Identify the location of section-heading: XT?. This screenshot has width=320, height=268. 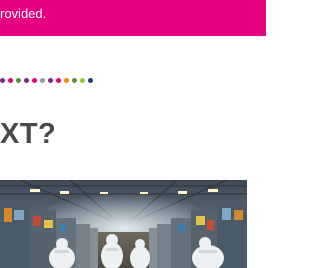
(28, 134).